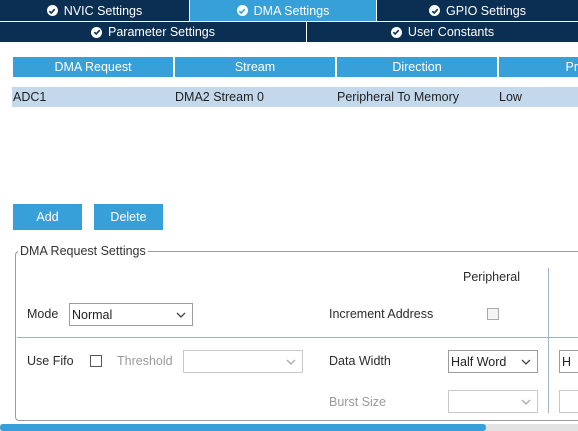  Describe the element at coordinates (381, 314) in the screenshot. I see `increment-address-label: Increment Address` at that location.